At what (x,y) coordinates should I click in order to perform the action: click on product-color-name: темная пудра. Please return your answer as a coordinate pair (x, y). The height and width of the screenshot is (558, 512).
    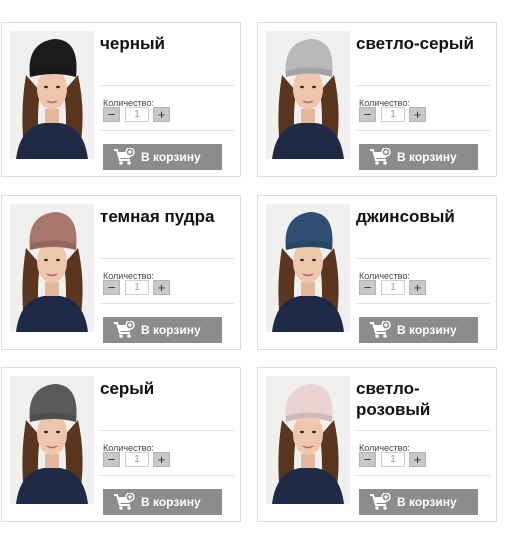
    Looking at the image, I should click on (168, 216).